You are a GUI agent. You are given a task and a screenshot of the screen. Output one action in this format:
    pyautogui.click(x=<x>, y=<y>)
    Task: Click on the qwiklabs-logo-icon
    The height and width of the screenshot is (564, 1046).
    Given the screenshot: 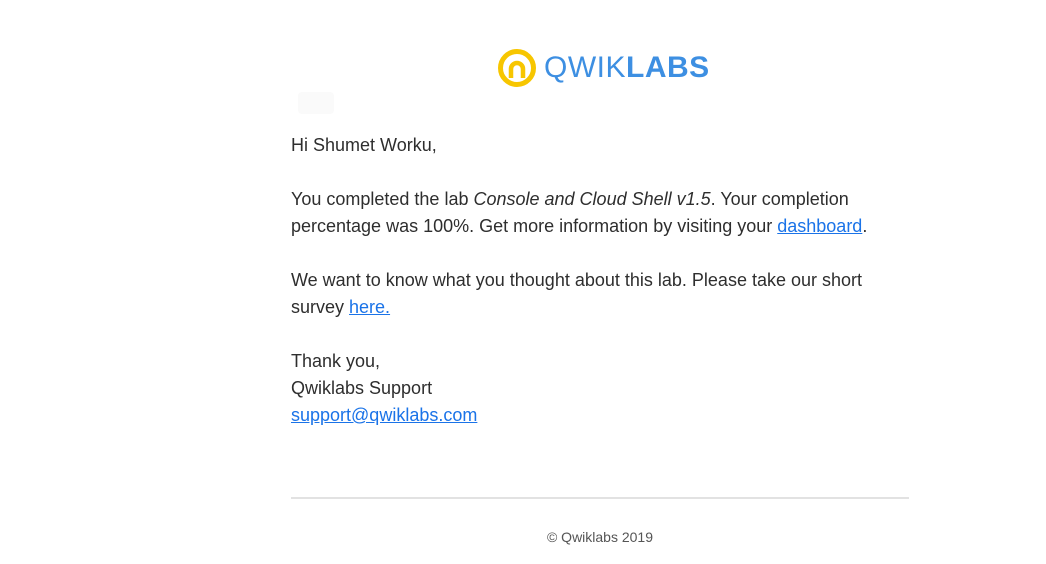 What is the action you would take?
    pyautogui.click(x=517, y=68)
    